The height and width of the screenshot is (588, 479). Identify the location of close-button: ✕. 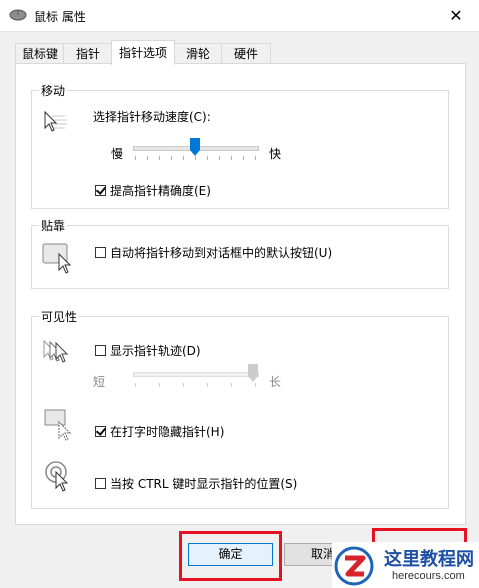
(456, 15).